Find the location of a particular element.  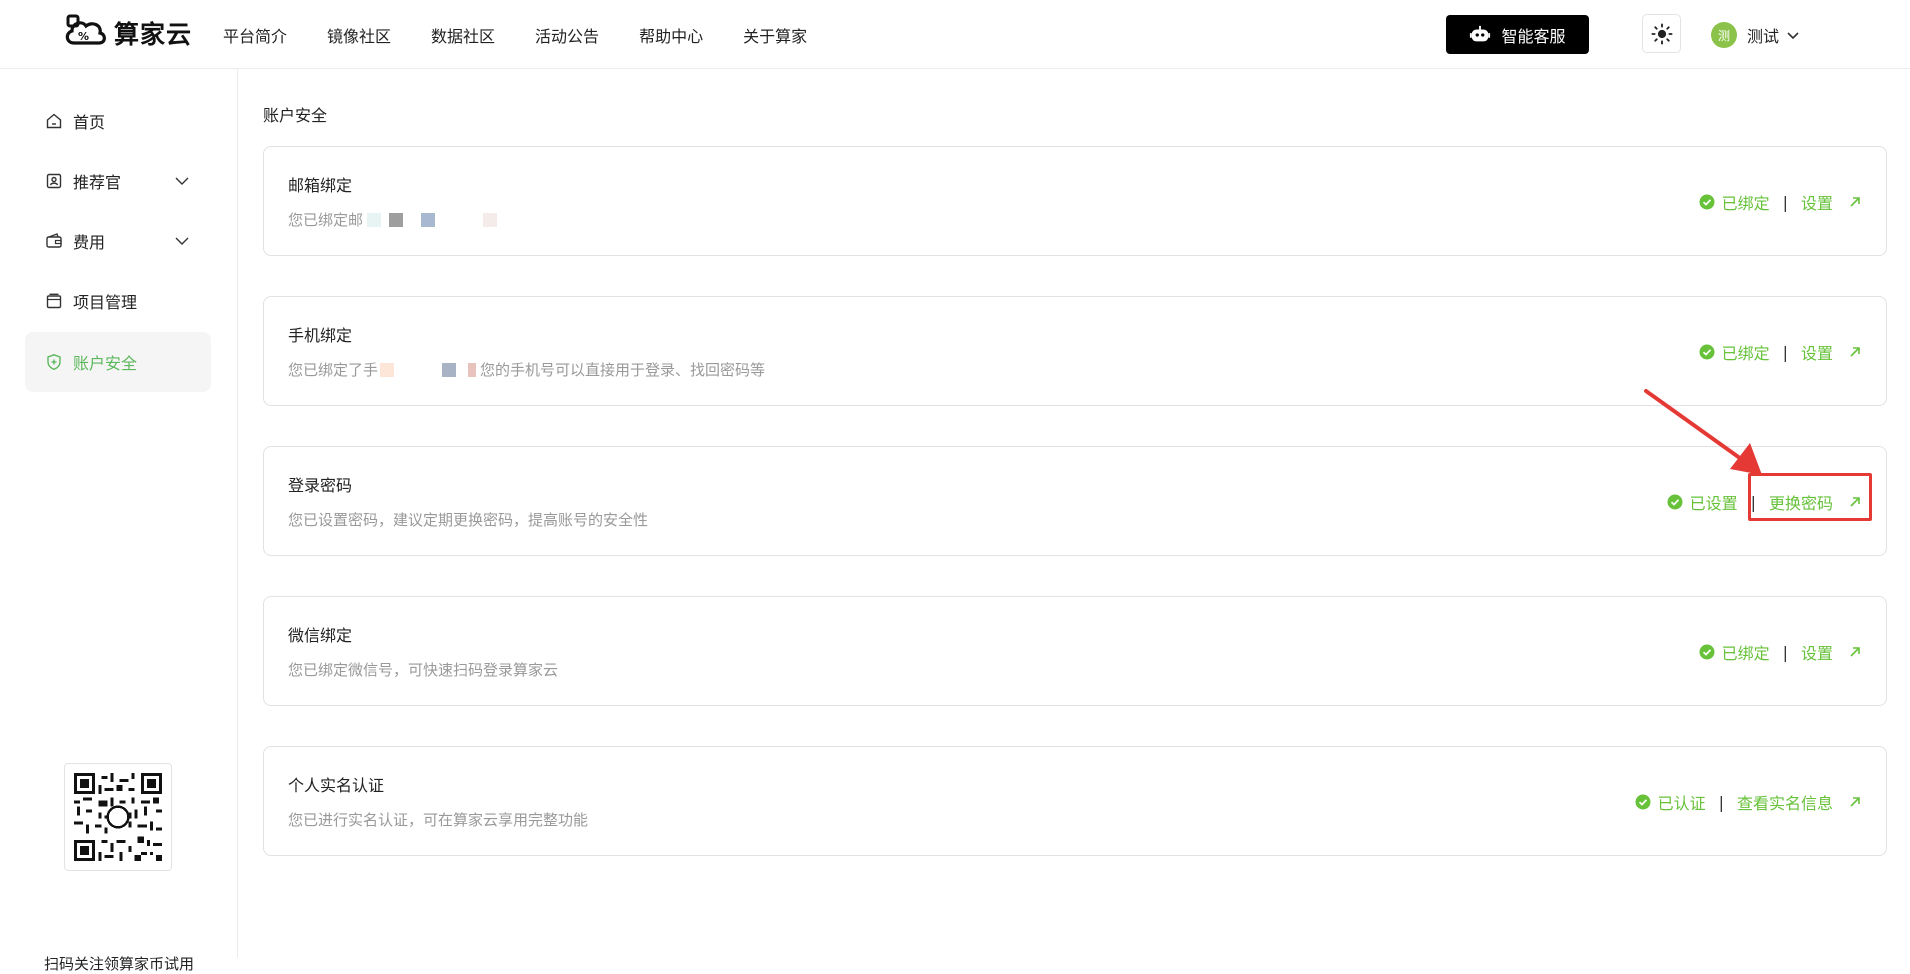

card-description: 您已进行实名认证，可在算家云享用完整功能 is located at coordinates (438, 819).